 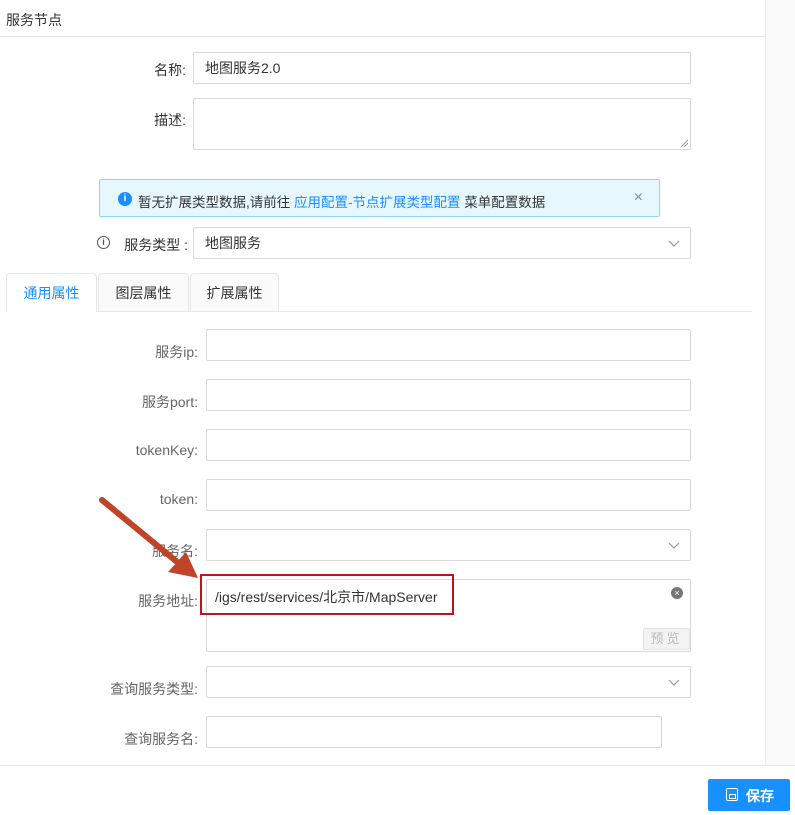 What do you see at coordinates (156, 245) in the screenshot?
I see `service-type-label: 服务类型 :` at bounding box center [156, 245].